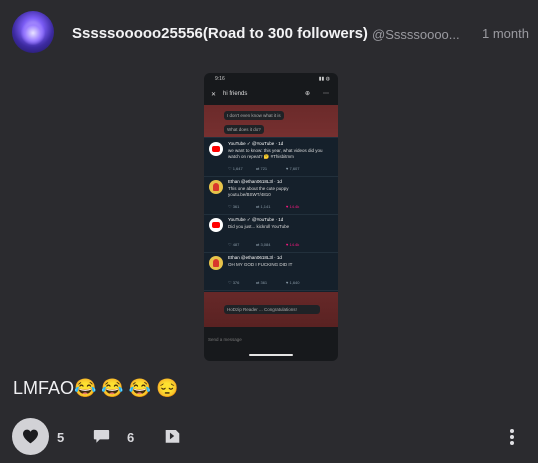  Describe the element at coordinates (326, 94) in the screenshot. I see `more-horizontal-icon: ⋯` at that location.